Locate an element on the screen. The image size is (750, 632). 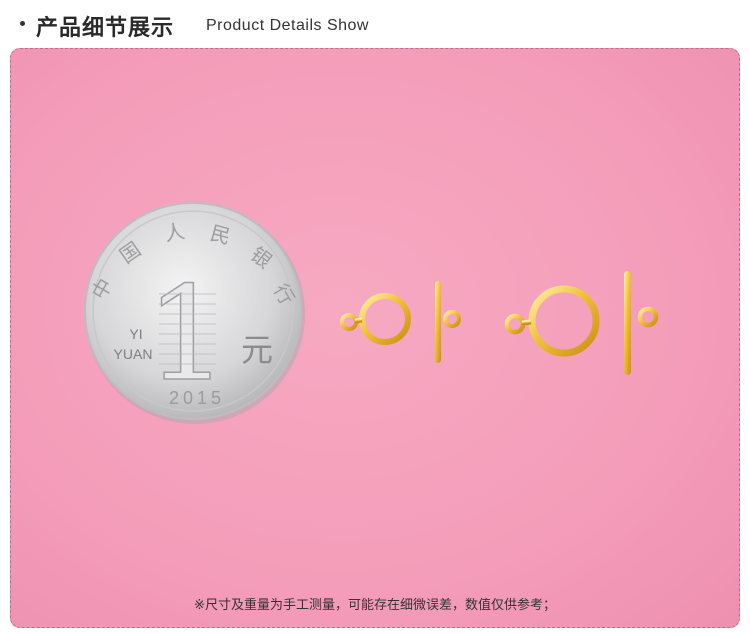
small-toggle-bar is located at coordinates (448, 322).